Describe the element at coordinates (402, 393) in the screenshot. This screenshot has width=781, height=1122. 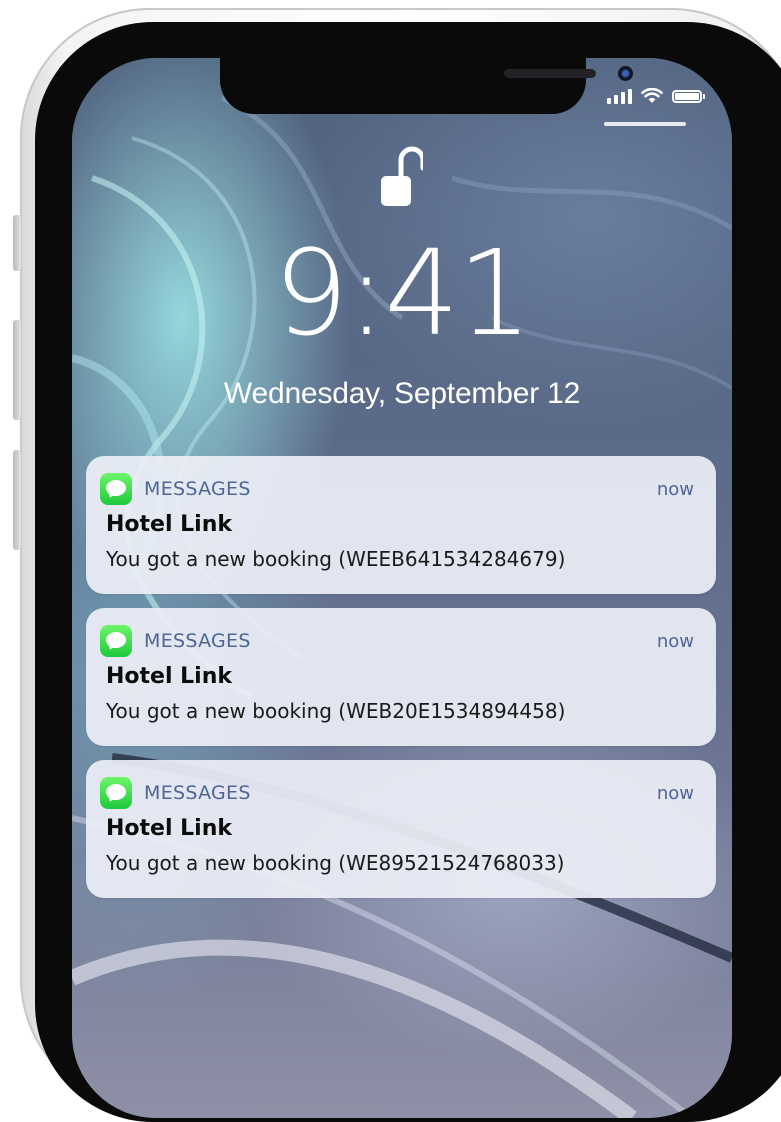
I see `lock-screen-date: Wednesday, September 12` at that location.